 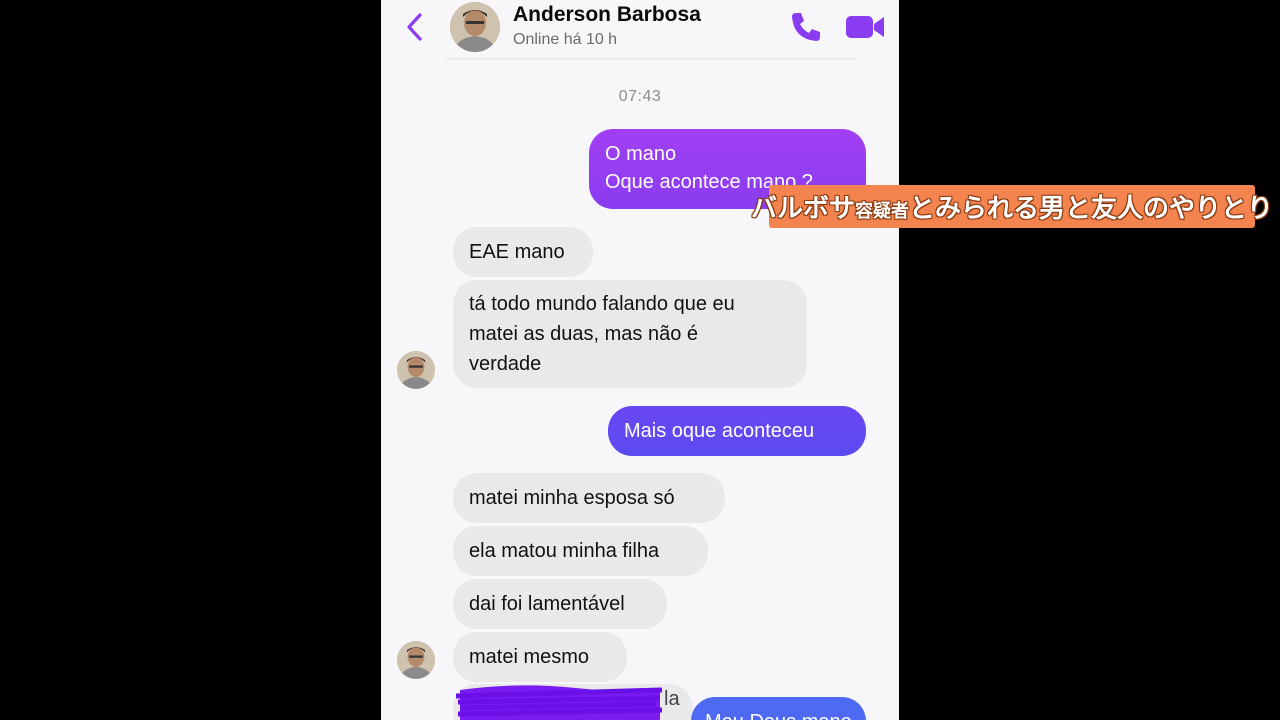 What do you see at coordinates (640, 96) in the screenshot?
I see `message-timestamp: 07:43` at bounding box center [640, 96].